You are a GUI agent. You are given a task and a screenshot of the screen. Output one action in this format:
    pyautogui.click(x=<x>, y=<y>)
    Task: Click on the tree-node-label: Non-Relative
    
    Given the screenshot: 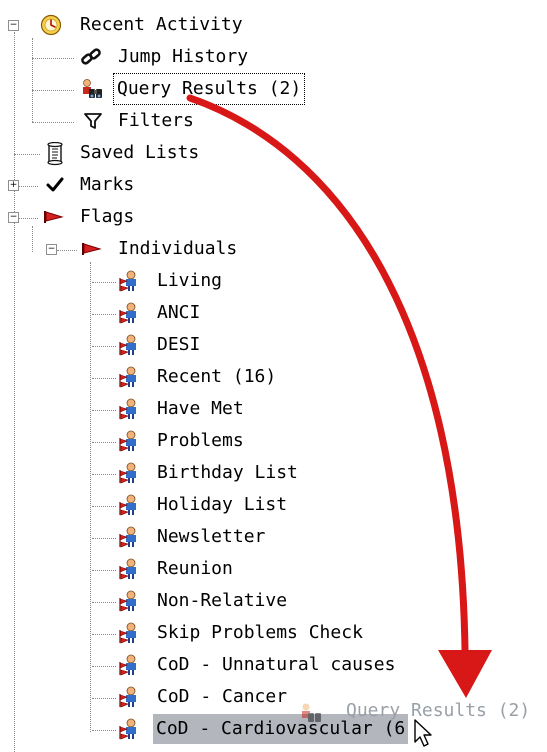 What is the action you would take?
    pyautogui.click(x=222, y=600)
    